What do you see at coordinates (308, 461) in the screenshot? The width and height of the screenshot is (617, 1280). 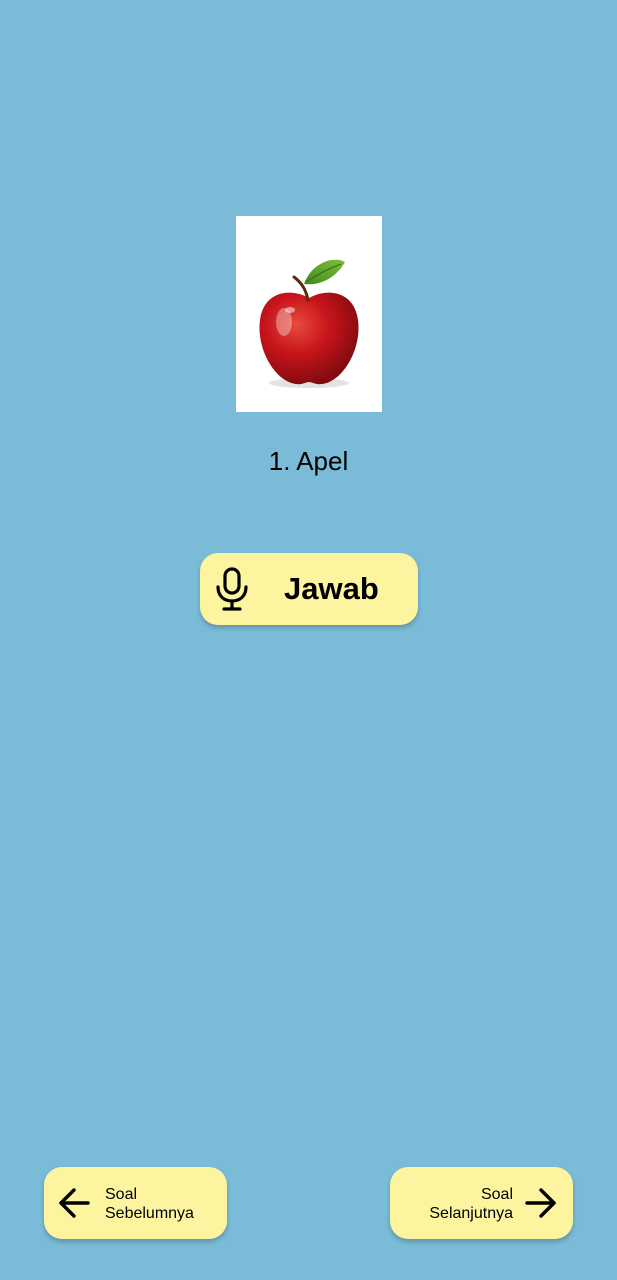 I see `question-label: 1. Apel` at bounding box center [308, 461].